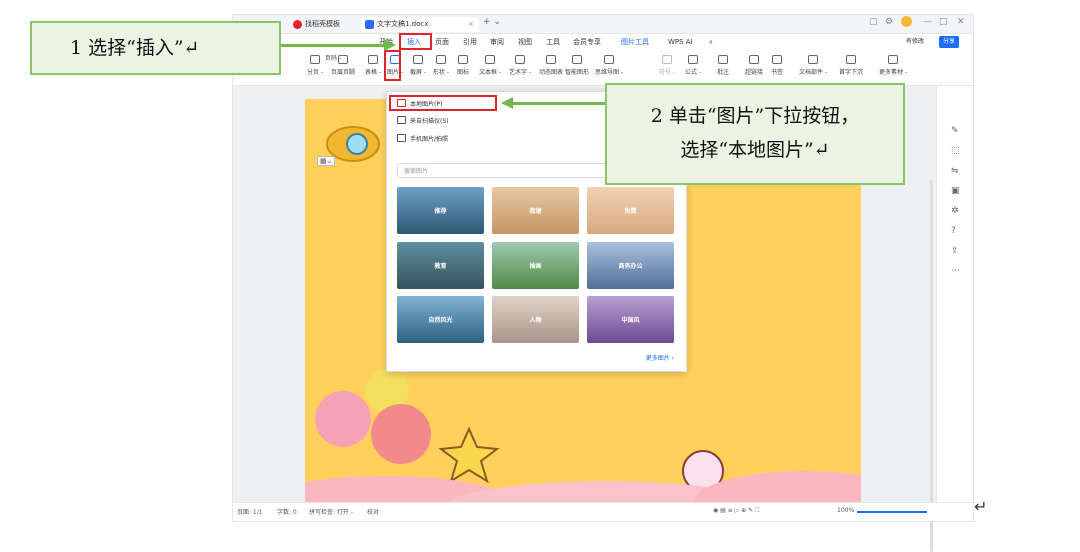  Describe the element at coordinates (609, 59) in the screenshot. I see `mindmap-icon` at that location.